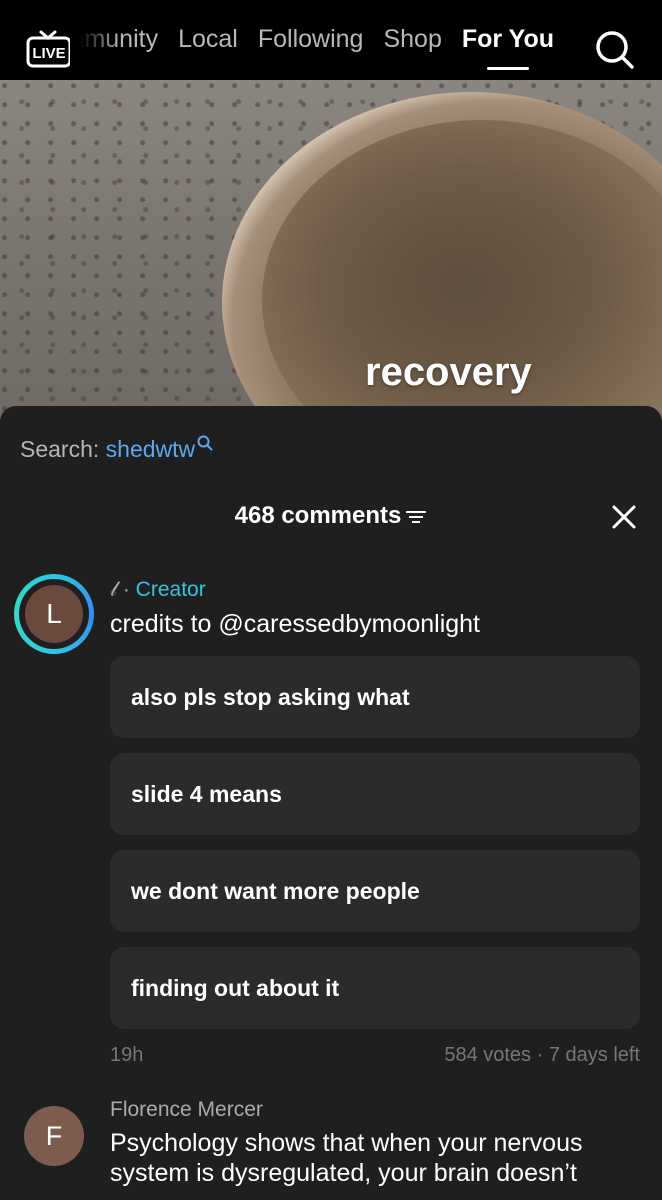 The height and width of the screenshot is (1200, 662). What do you see at coordinates (60, 449) in the screenshot?
I see `search-prefix: Search:` at bounding box center [60, 449].